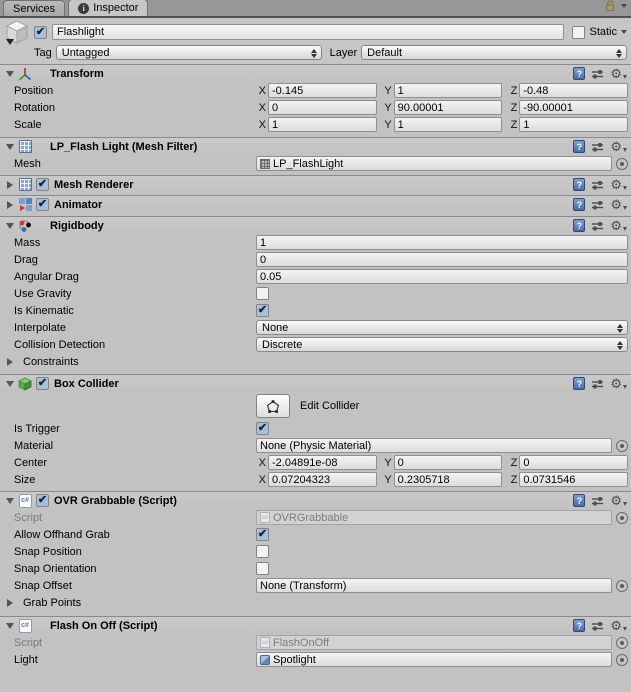 Image resolution: width=631 pixels, height=692 pixels. I want to click on edit-collider-button, so click(273, 406).